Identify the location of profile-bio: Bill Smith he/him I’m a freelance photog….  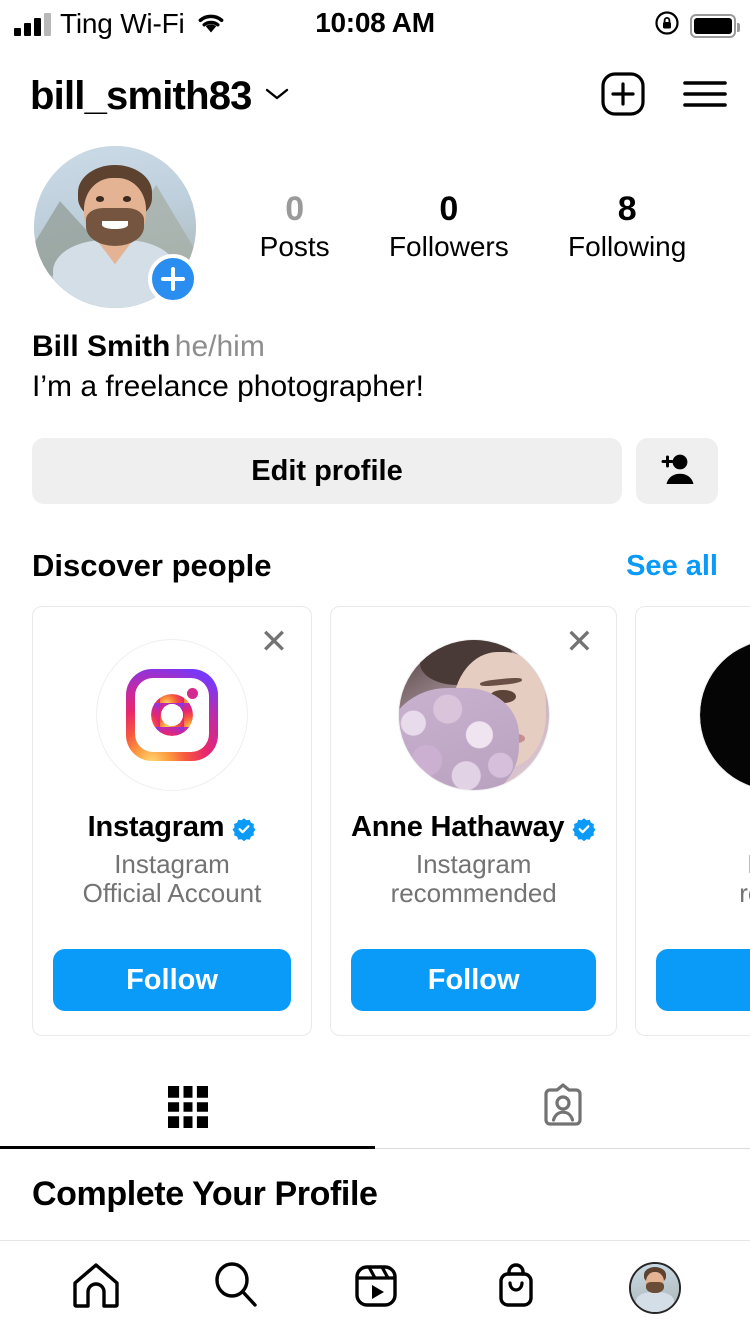
(375, 356).